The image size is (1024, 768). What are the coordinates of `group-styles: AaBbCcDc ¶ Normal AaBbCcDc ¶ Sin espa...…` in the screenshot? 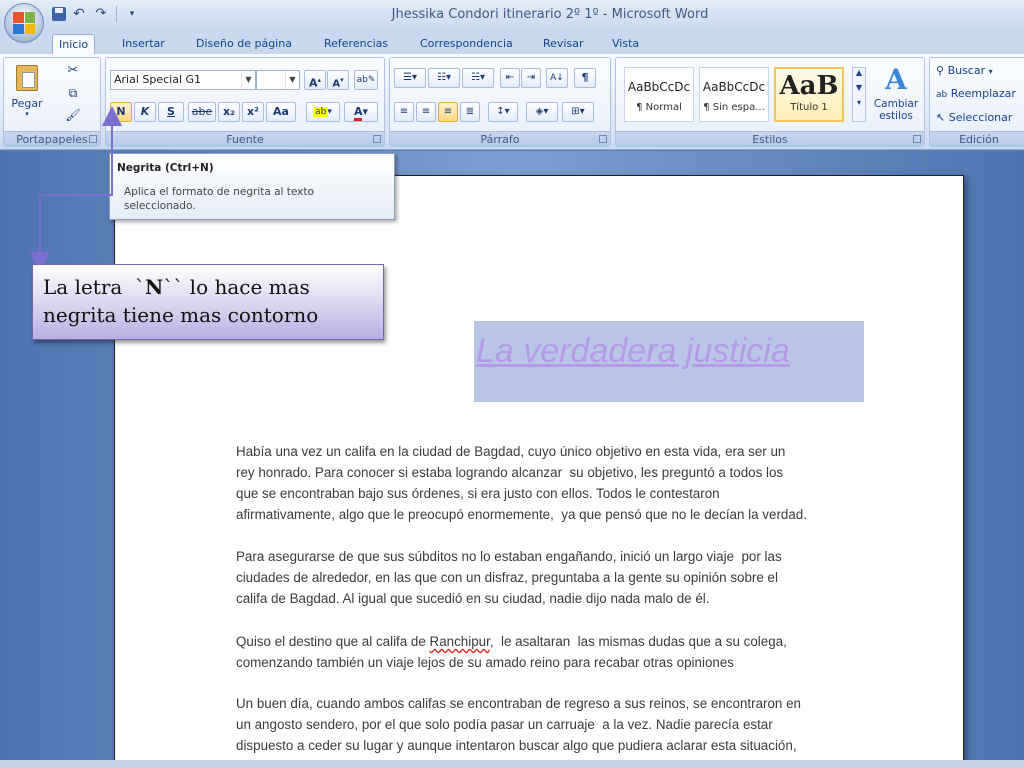 It's located at (770, 102).